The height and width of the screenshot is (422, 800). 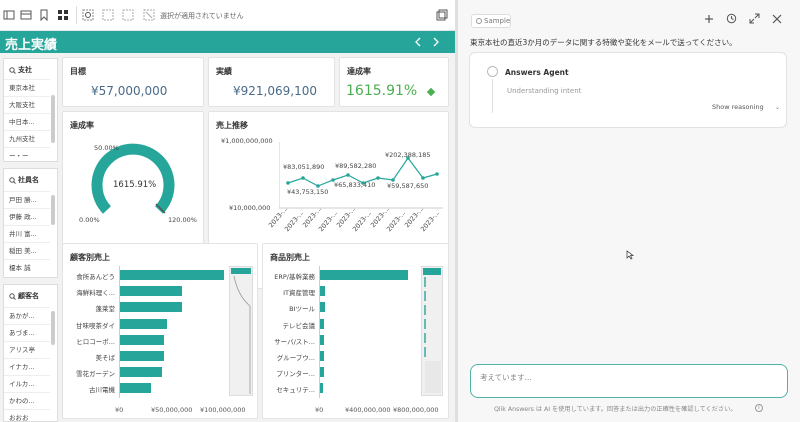 What do you see at coordinates (479, 21) in the screenshot?
I see `sample-icon` at bounding box center [479, 21].